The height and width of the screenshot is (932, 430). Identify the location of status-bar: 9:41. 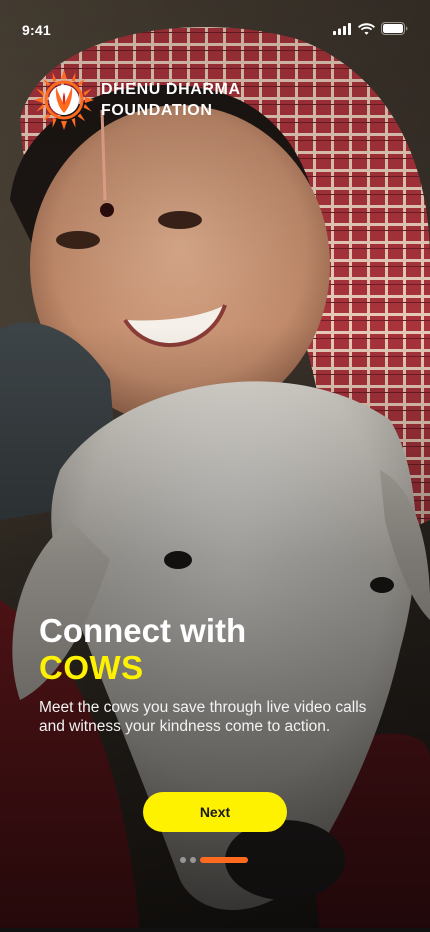
(215, 29).